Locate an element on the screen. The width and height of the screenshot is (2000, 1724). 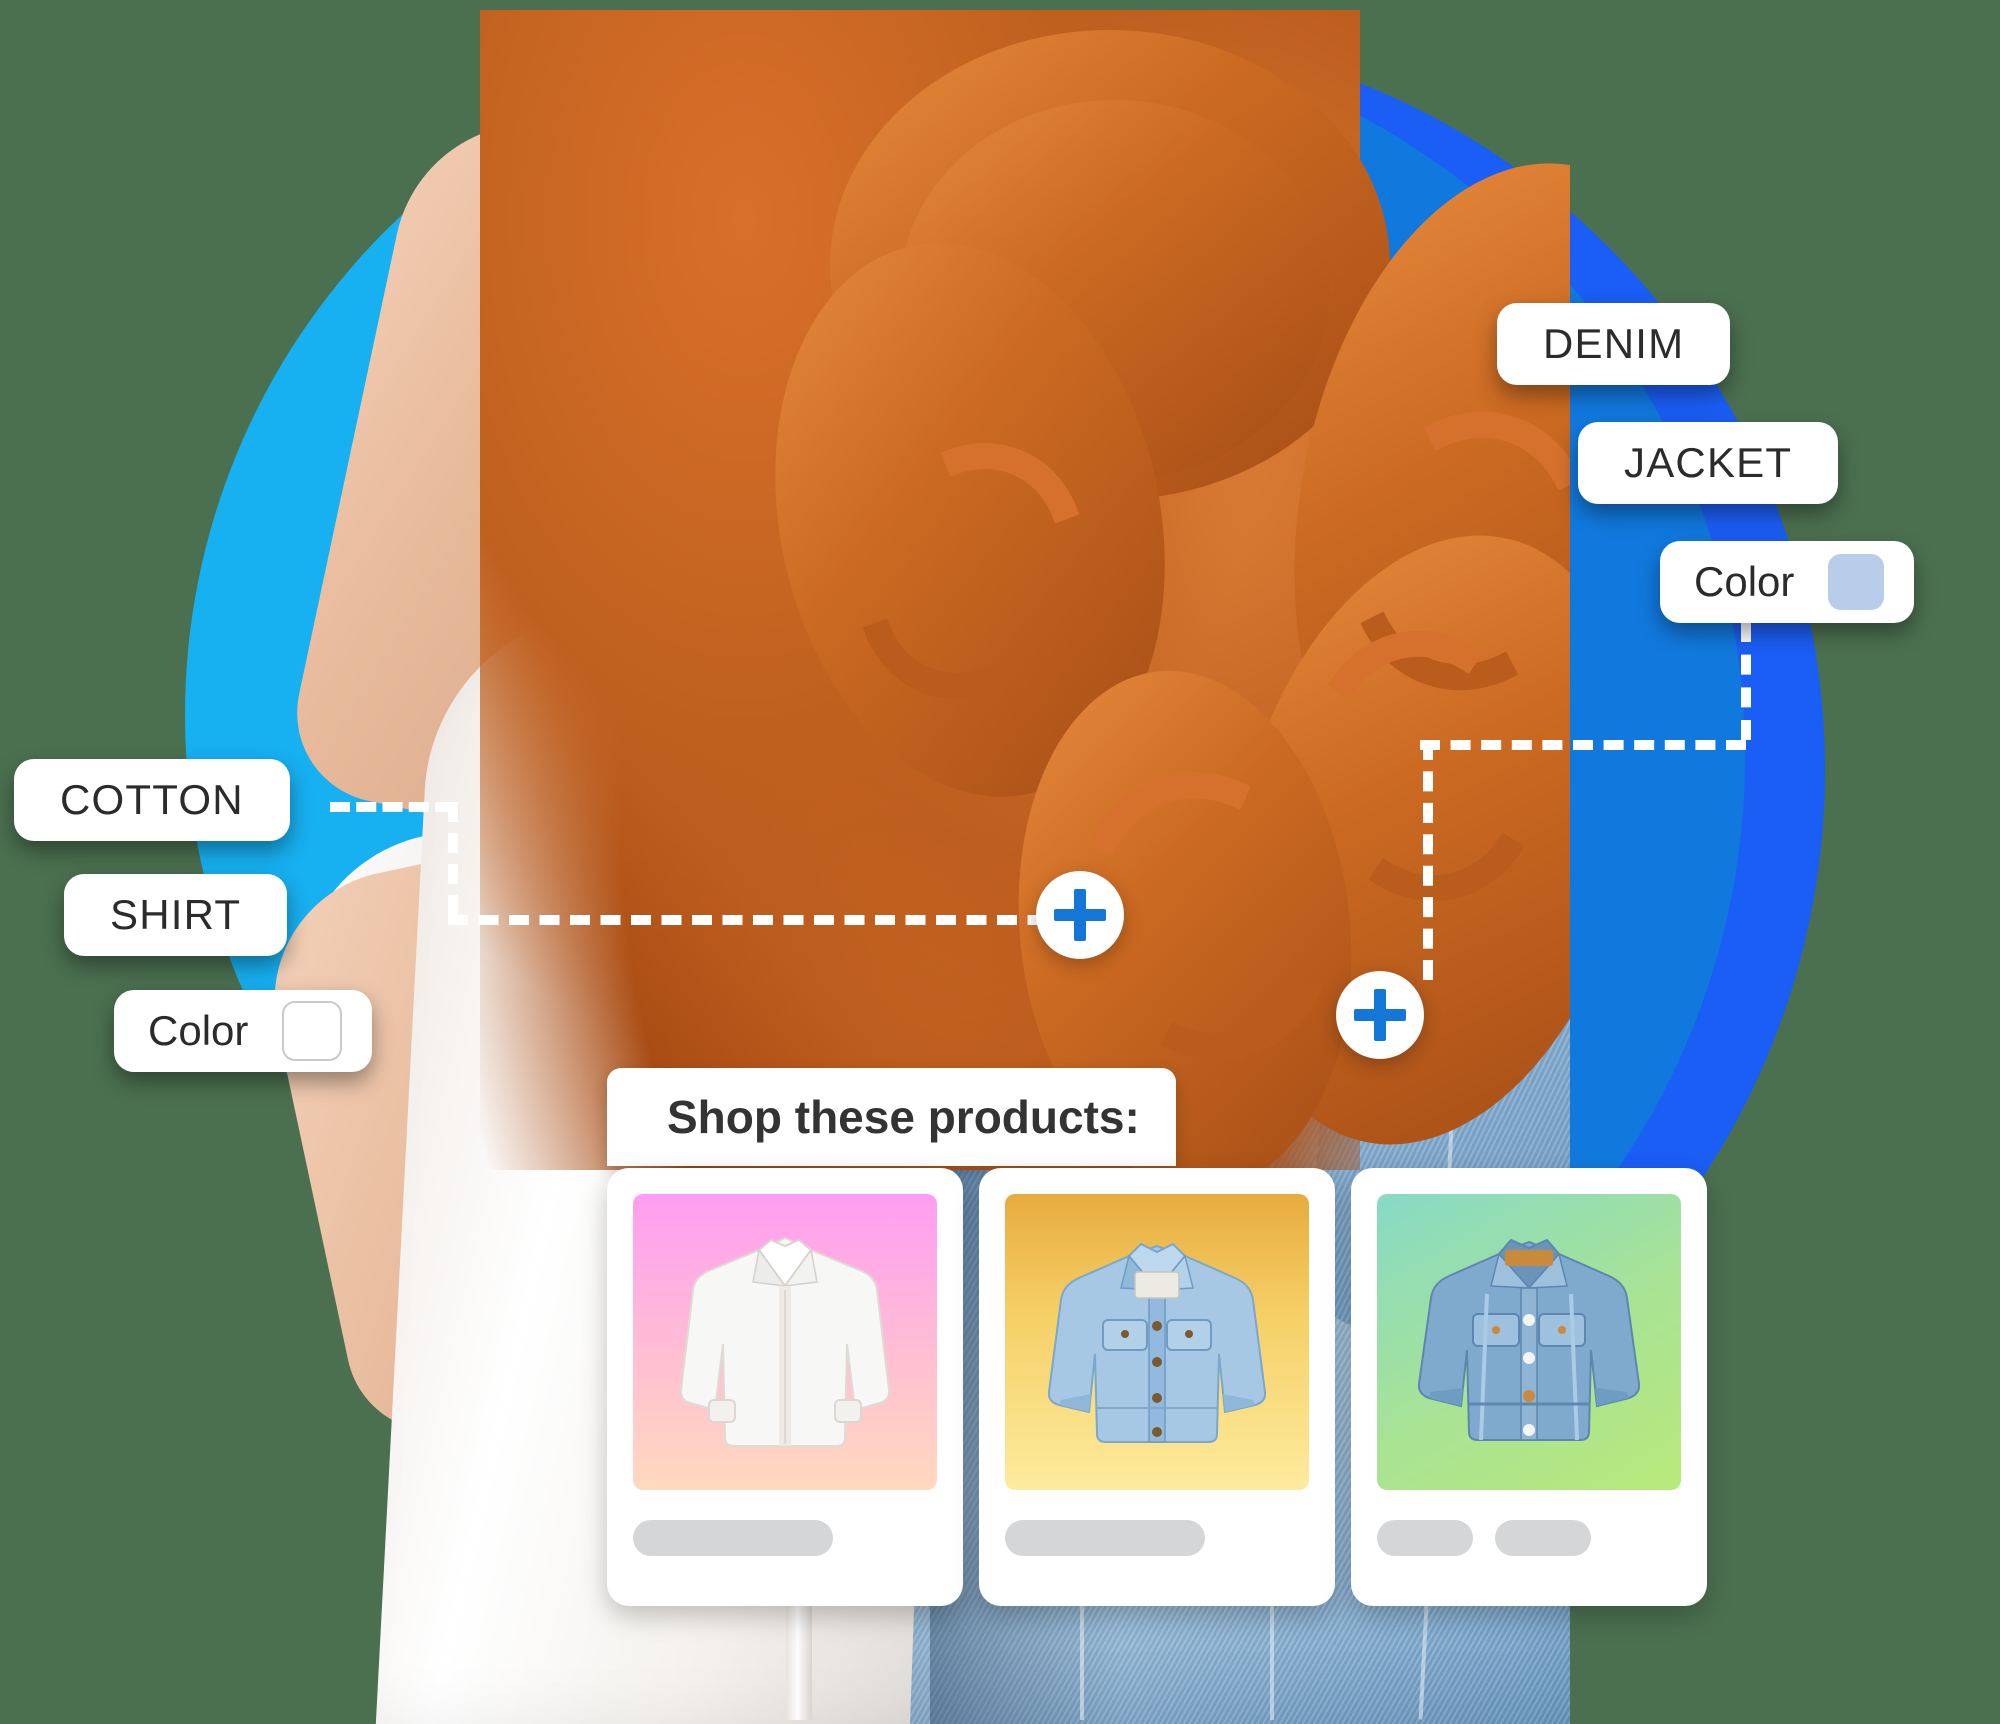
denim-trucker-jacket-icon is located at coordinates (1157, 1342).